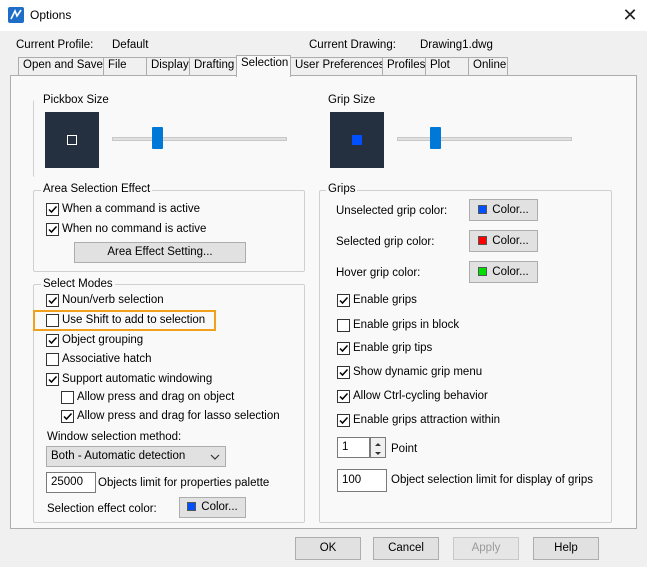 This screenshot has width=647, height=567. I want to click on unselected-grip-label: Unselected grip color:, so click(392, 211).